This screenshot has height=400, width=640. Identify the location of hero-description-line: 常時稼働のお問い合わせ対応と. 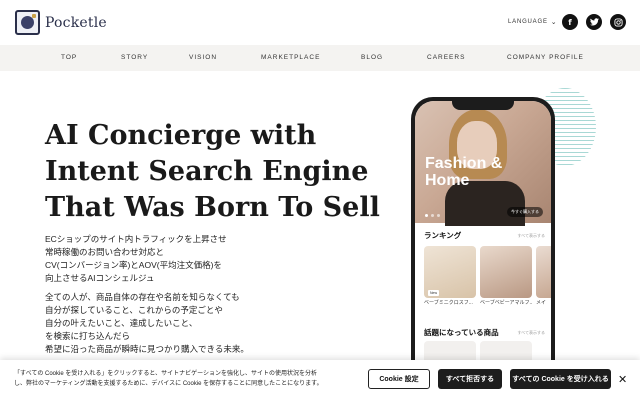
(105, 252).